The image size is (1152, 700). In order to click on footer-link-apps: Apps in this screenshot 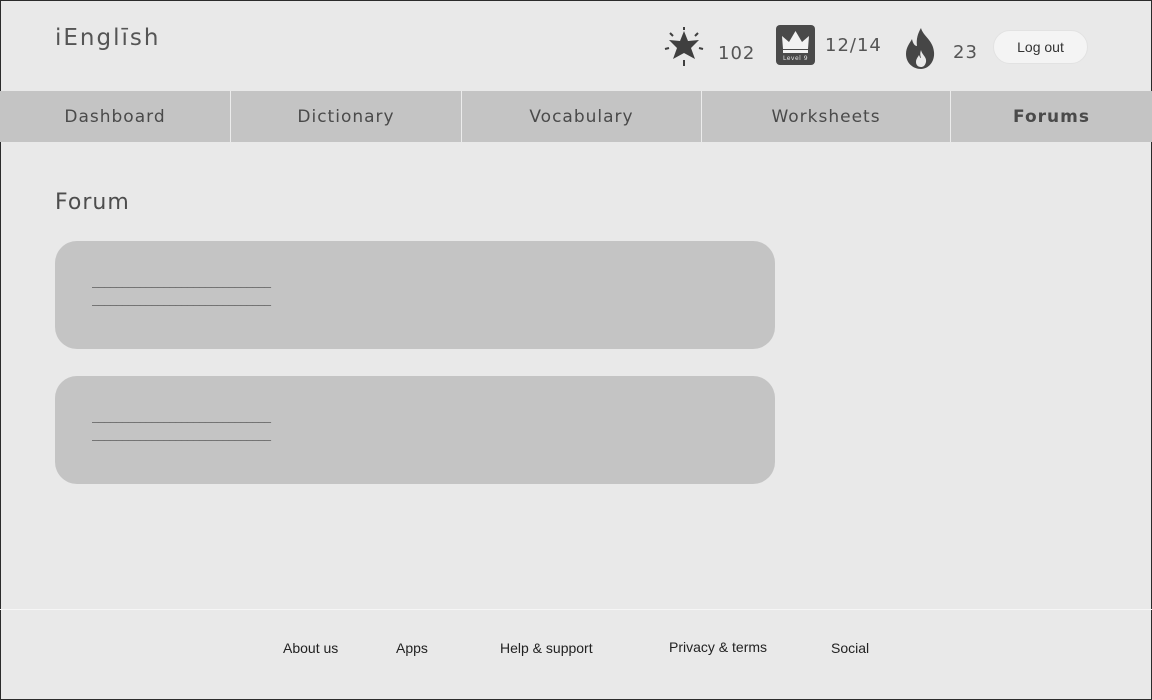, I will do `click(412, 648)`.